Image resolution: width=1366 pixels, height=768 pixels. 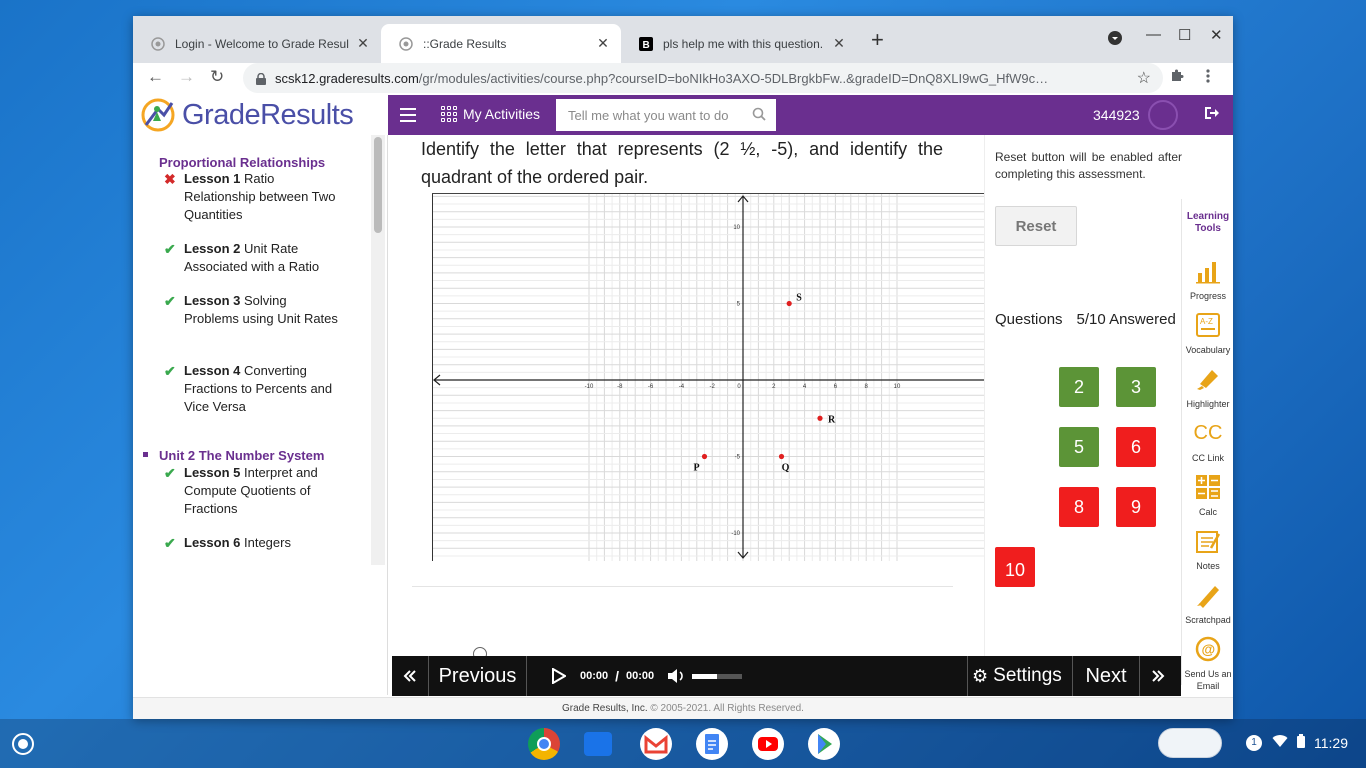 I want to click on wifi-icon, so click(x=1280, y=742).